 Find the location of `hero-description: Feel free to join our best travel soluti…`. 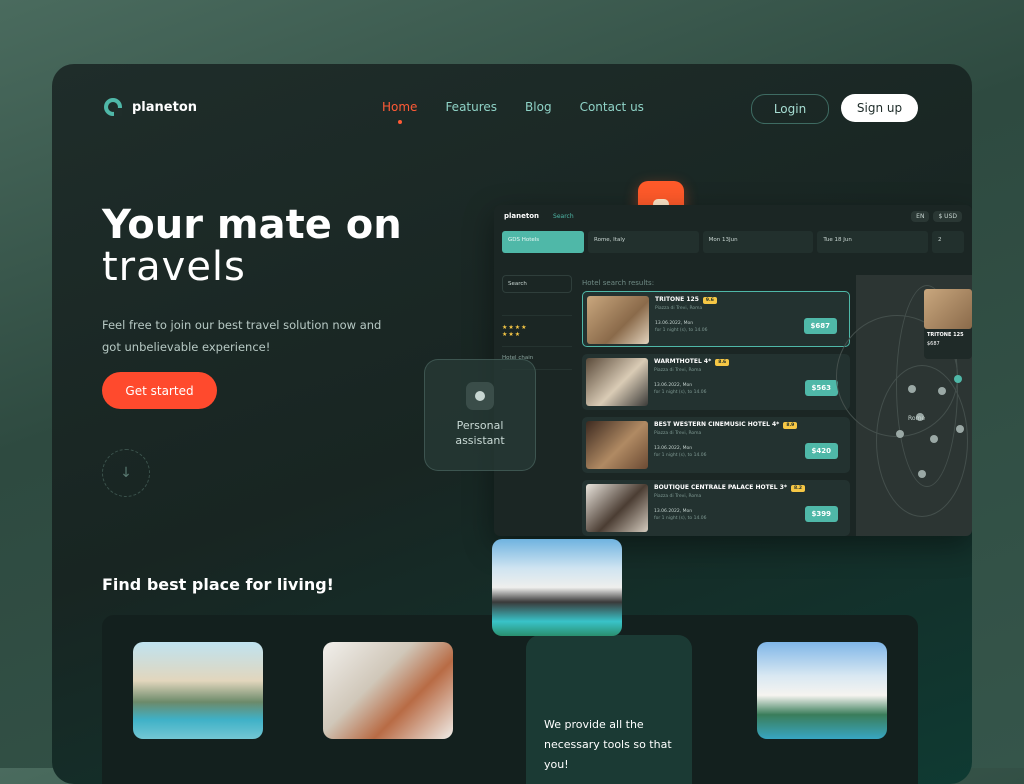

hero-description: Feel free to join our best travel soluti… is located at coordinates (242, 336).